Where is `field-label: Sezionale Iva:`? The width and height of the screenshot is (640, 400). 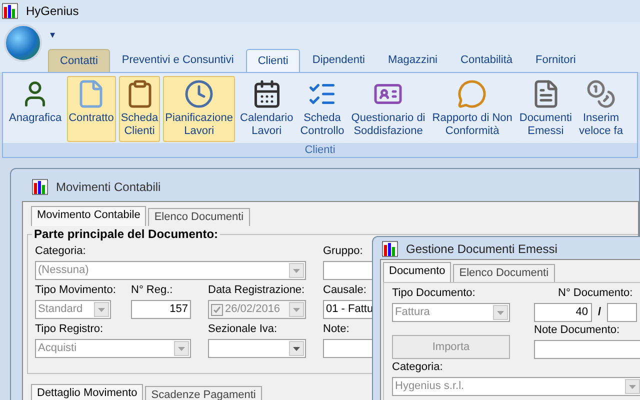
field-label: Sezionale Iva: is located at coordinates (243, 329).